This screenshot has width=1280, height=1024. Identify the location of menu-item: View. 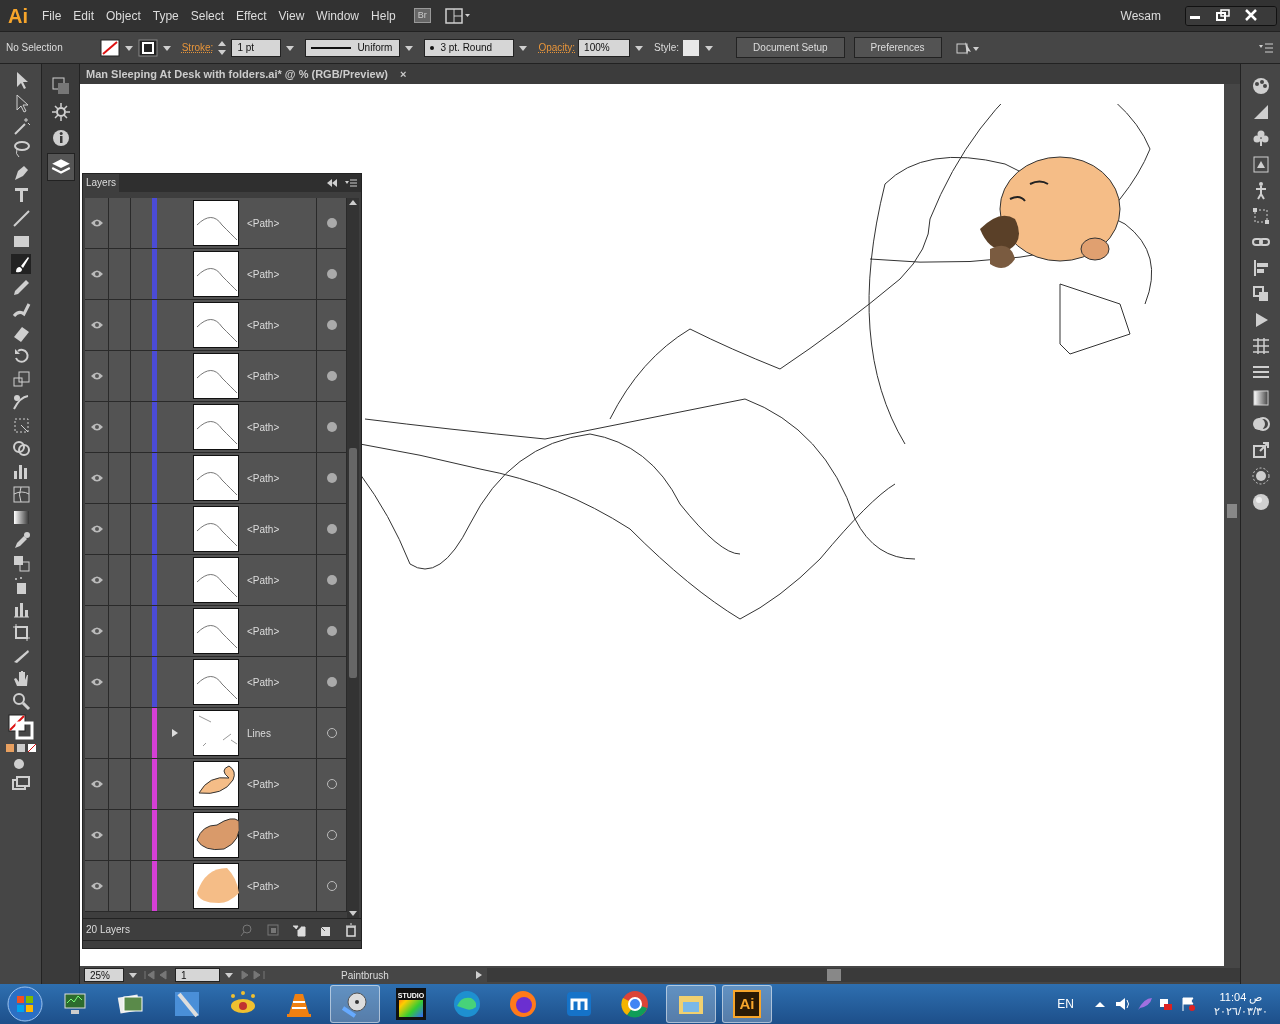
(291, 15).